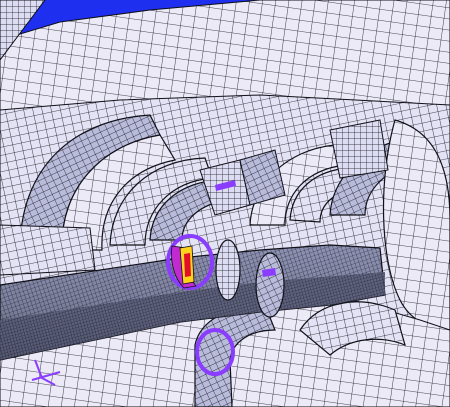 This screenshot has height=407, width=450. Describe the element at coordinates (187, 265) in the screenshot. I see `seal-hotspot-red` at that location.